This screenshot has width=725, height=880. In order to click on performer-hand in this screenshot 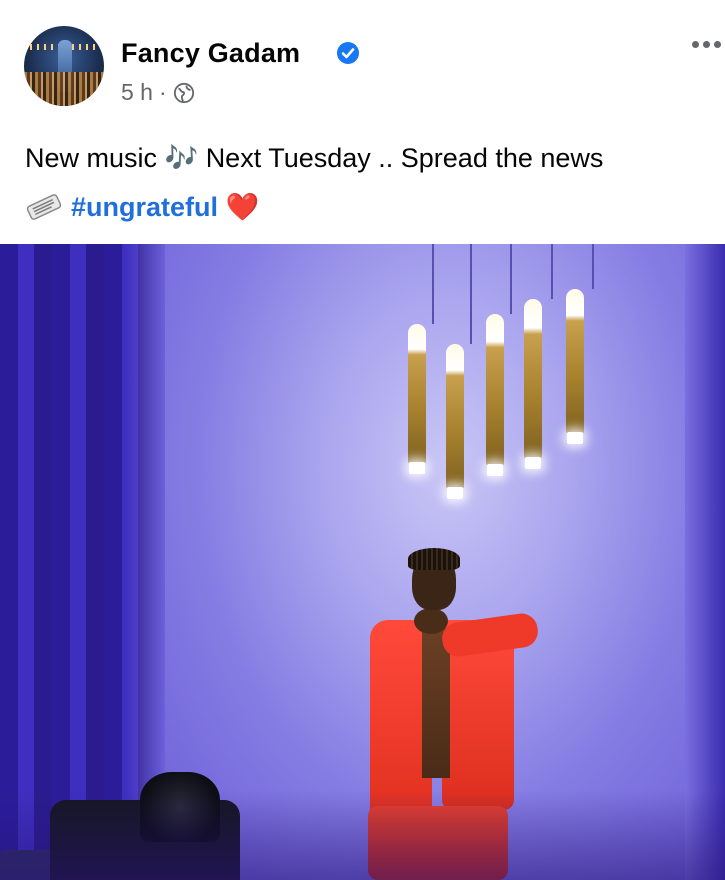, I will do `click(431, 621)`.